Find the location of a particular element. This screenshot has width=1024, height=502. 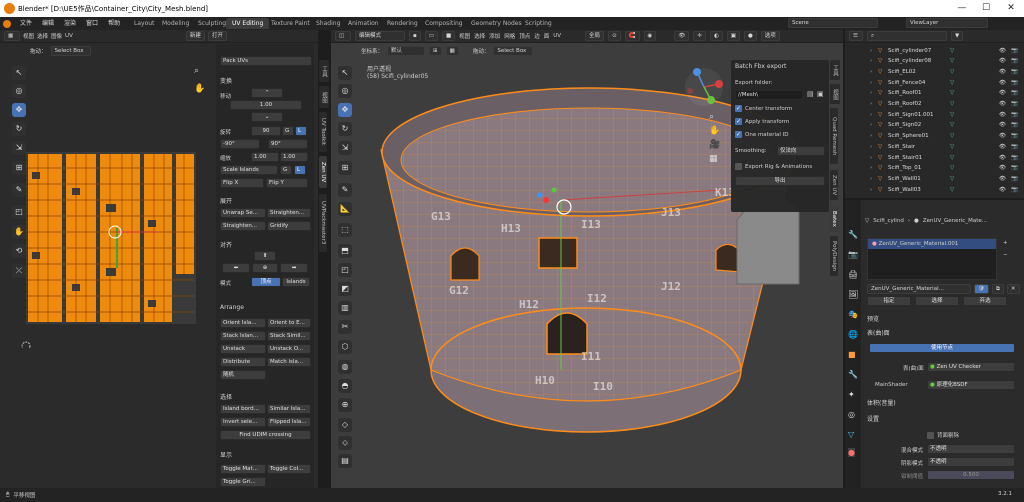

outliner-item: › ▽ Scifi_Sign02 ▽ 👁 📷 is located at coordinates (938, 125).